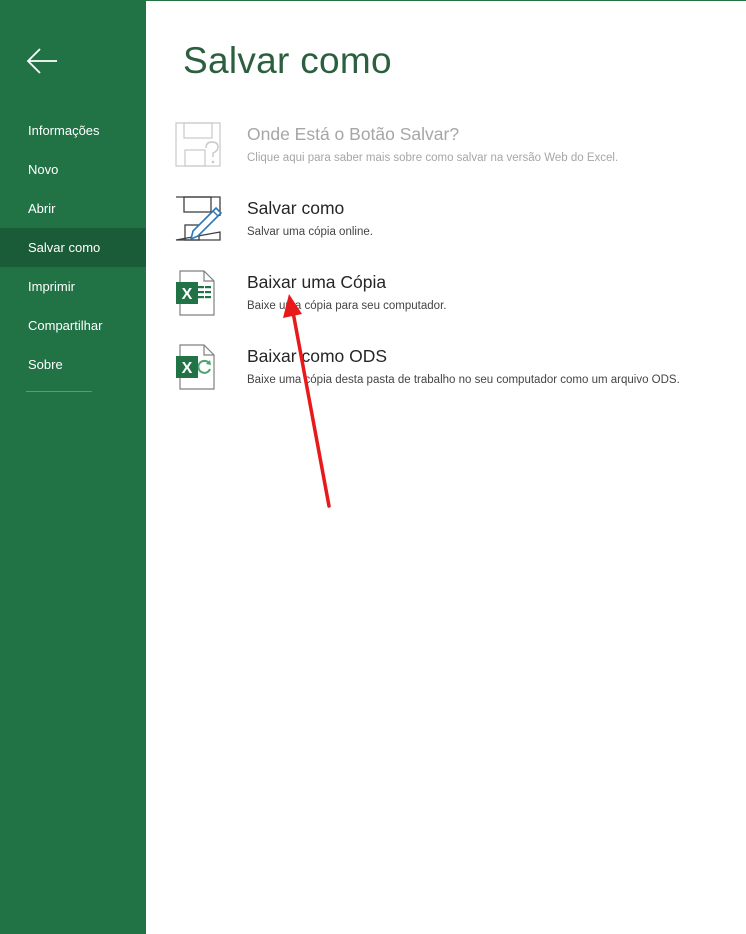 This screenshot has width=746, height=934. What do you see at coordinates (73, 208) in the screenshot?
I see `nav-item-abrir: Abrir` at bounding box center [73, 208].